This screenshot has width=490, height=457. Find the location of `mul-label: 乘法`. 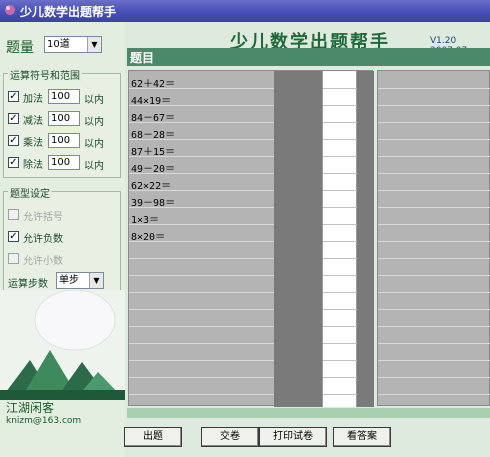

mul-label: 乘法 is located at coordinates (33, 143).